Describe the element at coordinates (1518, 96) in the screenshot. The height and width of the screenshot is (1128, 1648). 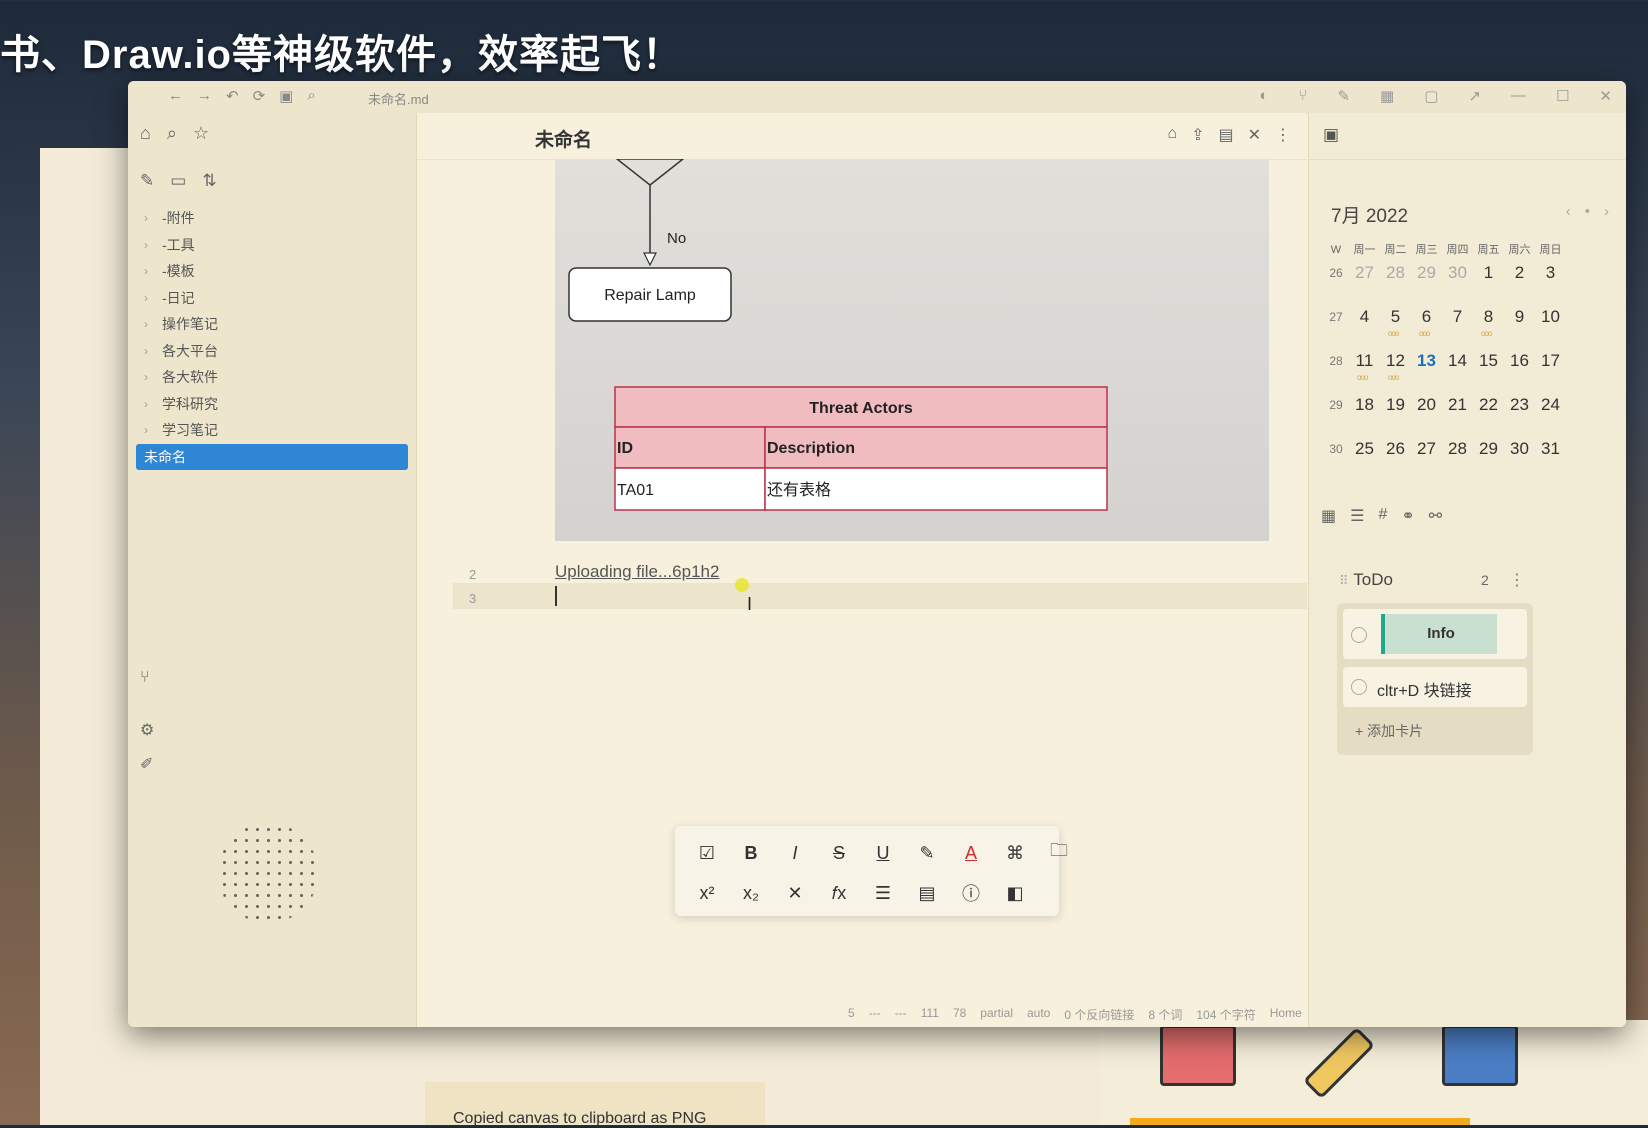
I see `minimize-button: —` at that location.